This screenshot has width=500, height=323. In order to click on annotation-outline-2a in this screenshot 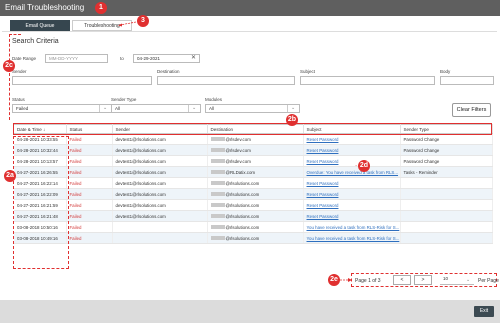, I will do `click(41, 202)`.